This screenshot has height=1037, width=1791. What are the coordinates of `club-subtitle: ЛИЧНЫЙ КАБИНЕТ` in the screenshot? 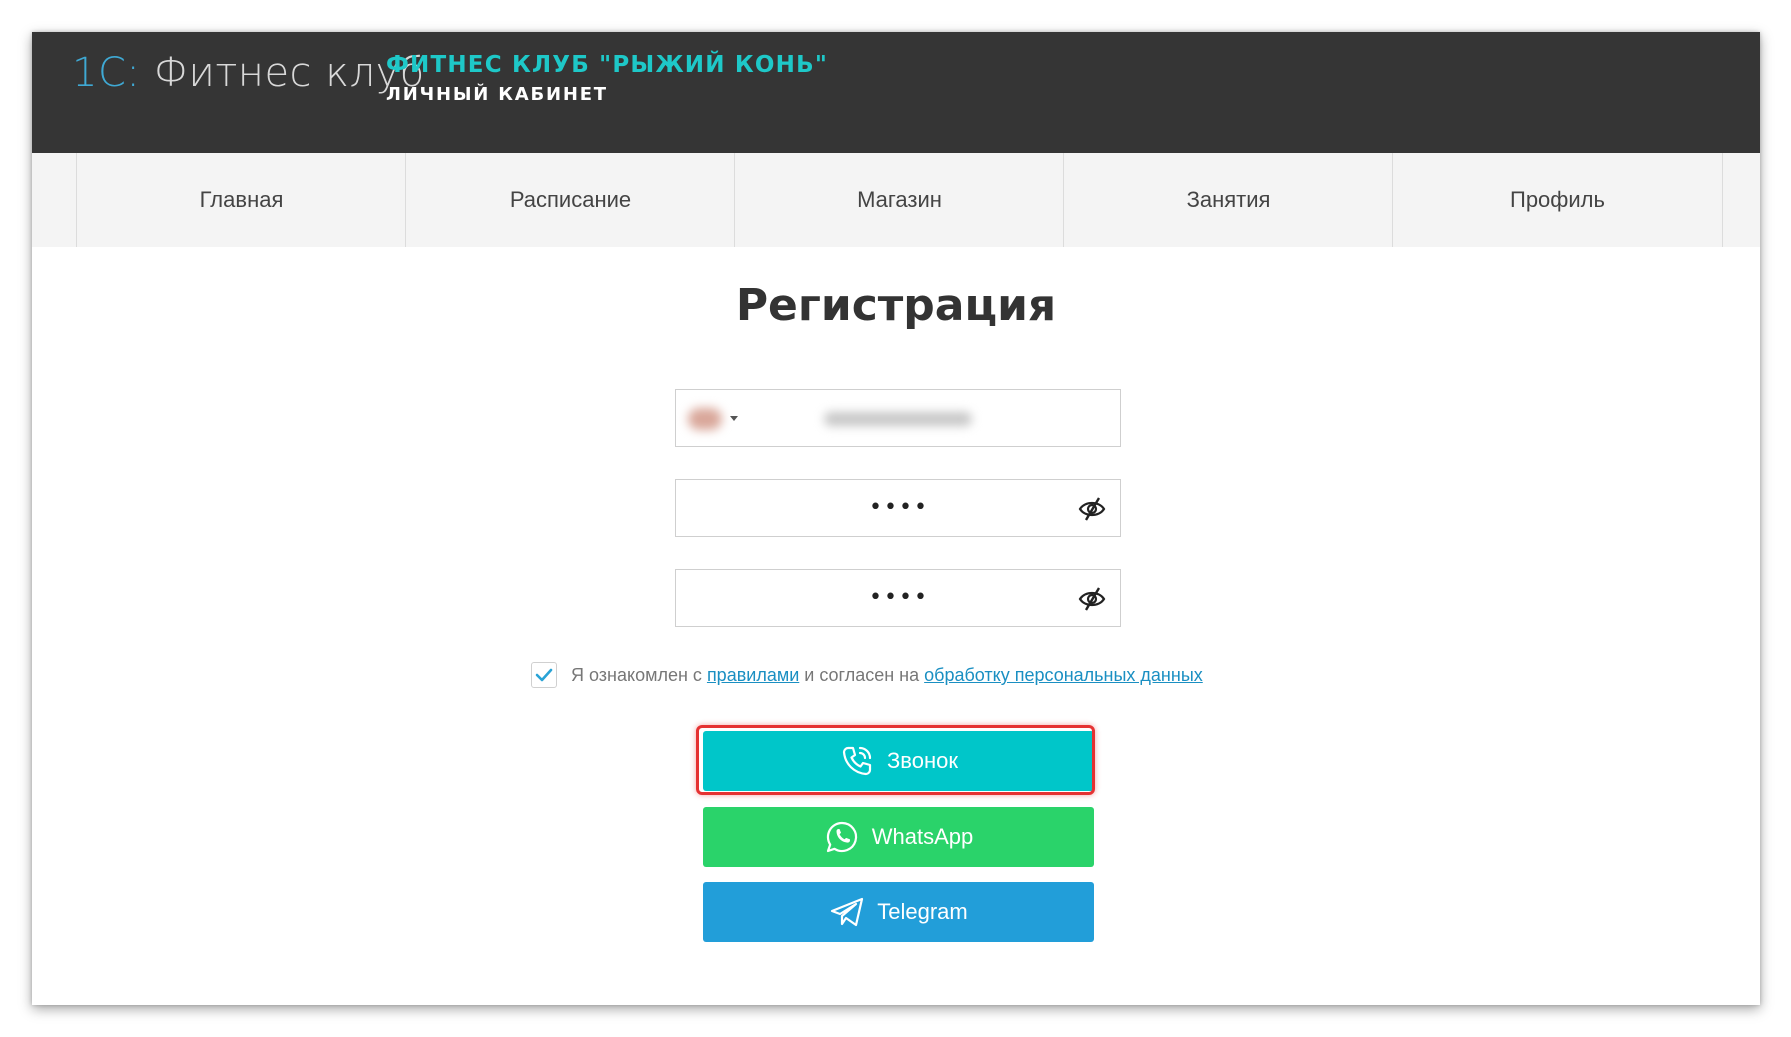 It's located at (497, 94).